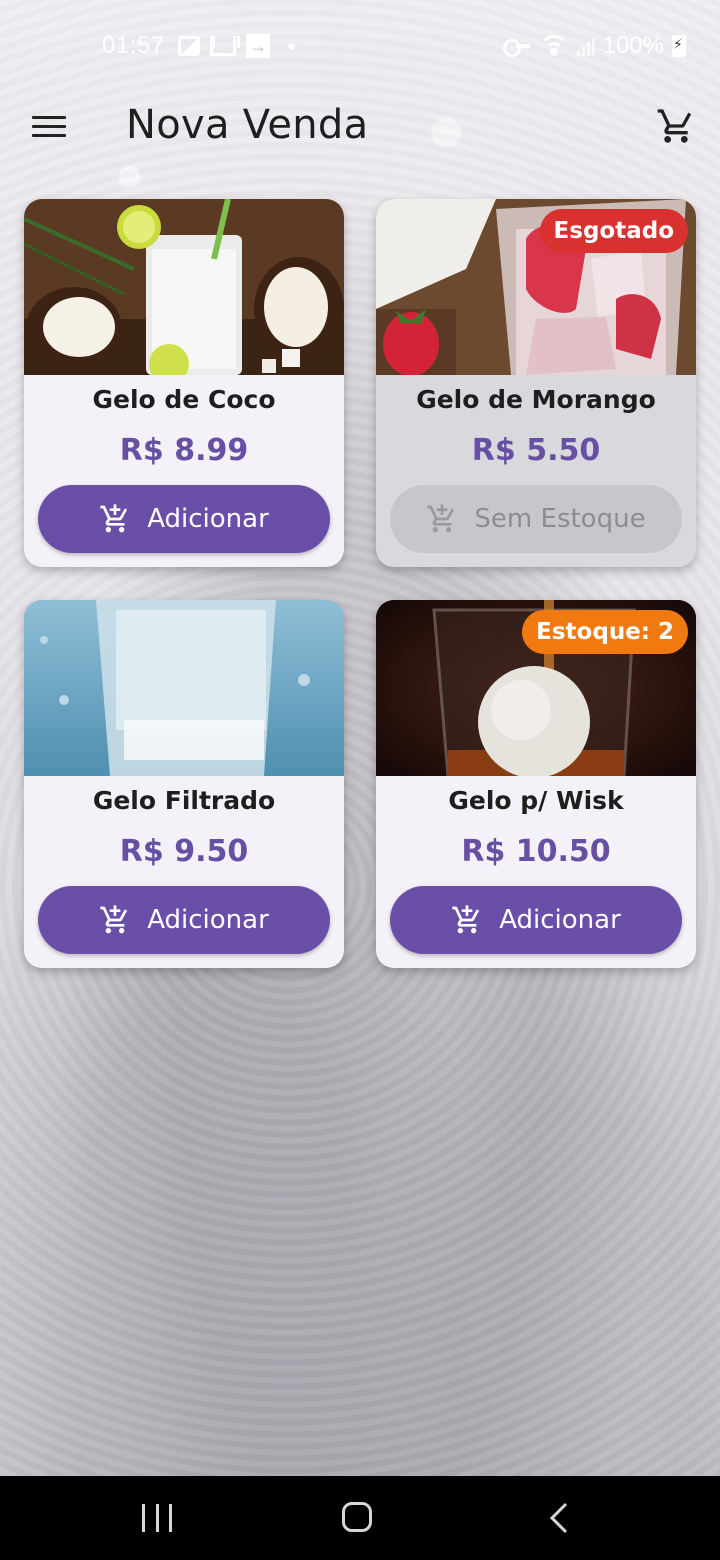 This screenshot has height=1560, width=720. Describe the element at coordinates (679, 46) in the screenshot. I see `battery-charging-icon` at that location.